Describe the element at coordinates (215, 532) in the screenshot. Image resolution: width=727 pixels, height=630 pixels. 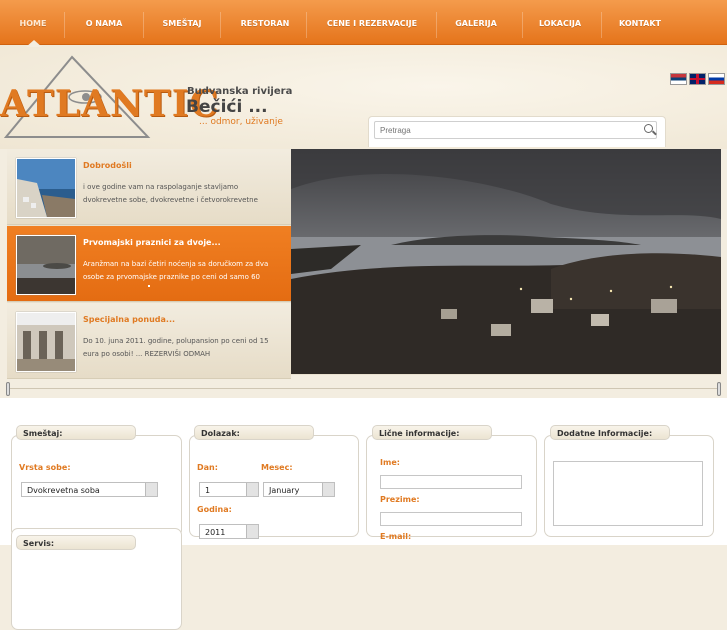
I see `year-value: 2011` at that location.